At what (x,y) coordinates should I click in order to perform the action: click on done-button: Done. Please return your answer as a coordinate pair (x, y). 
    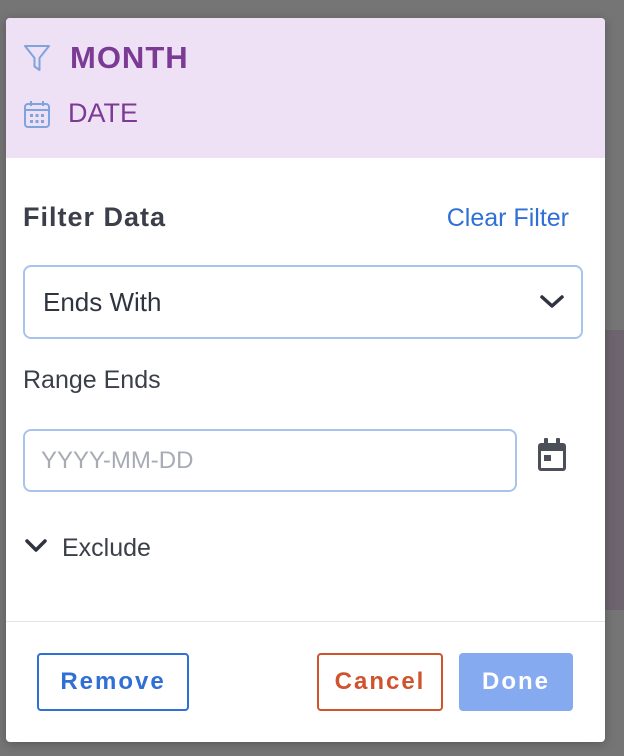
    Looking at the image, I should click on (516, 682).